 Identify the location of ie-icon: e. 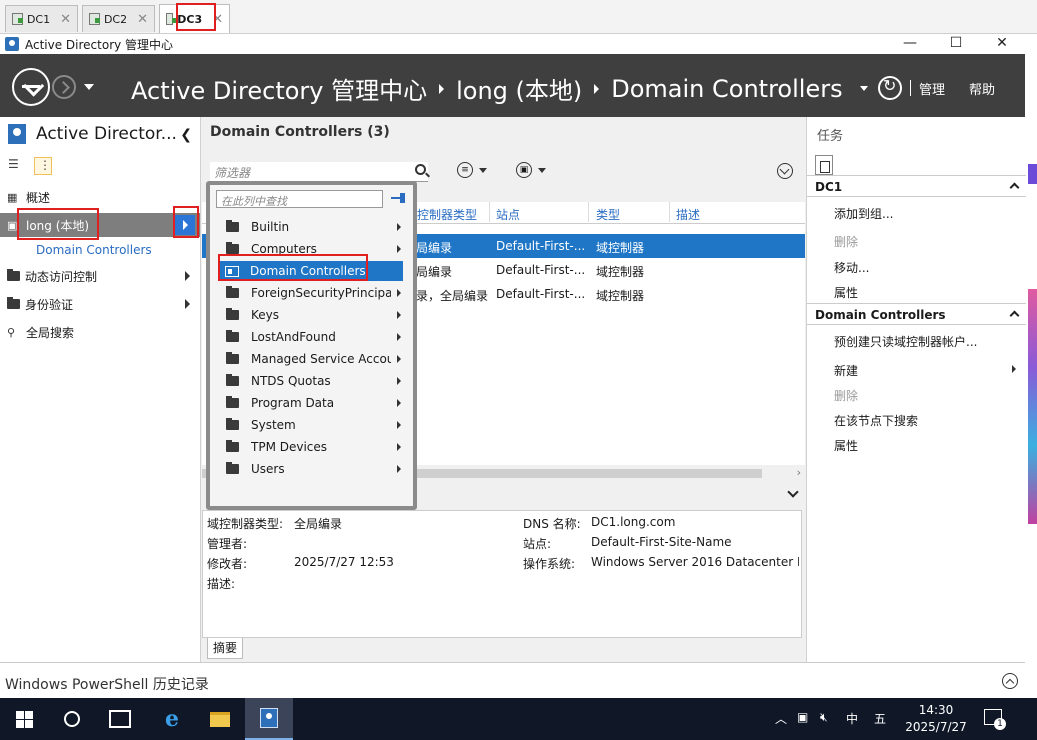
(172, 719).